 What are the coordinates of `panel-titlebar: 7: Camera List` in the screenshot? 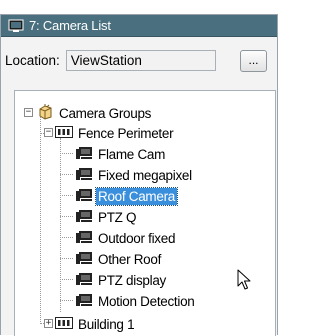 It's located at (139, 26).